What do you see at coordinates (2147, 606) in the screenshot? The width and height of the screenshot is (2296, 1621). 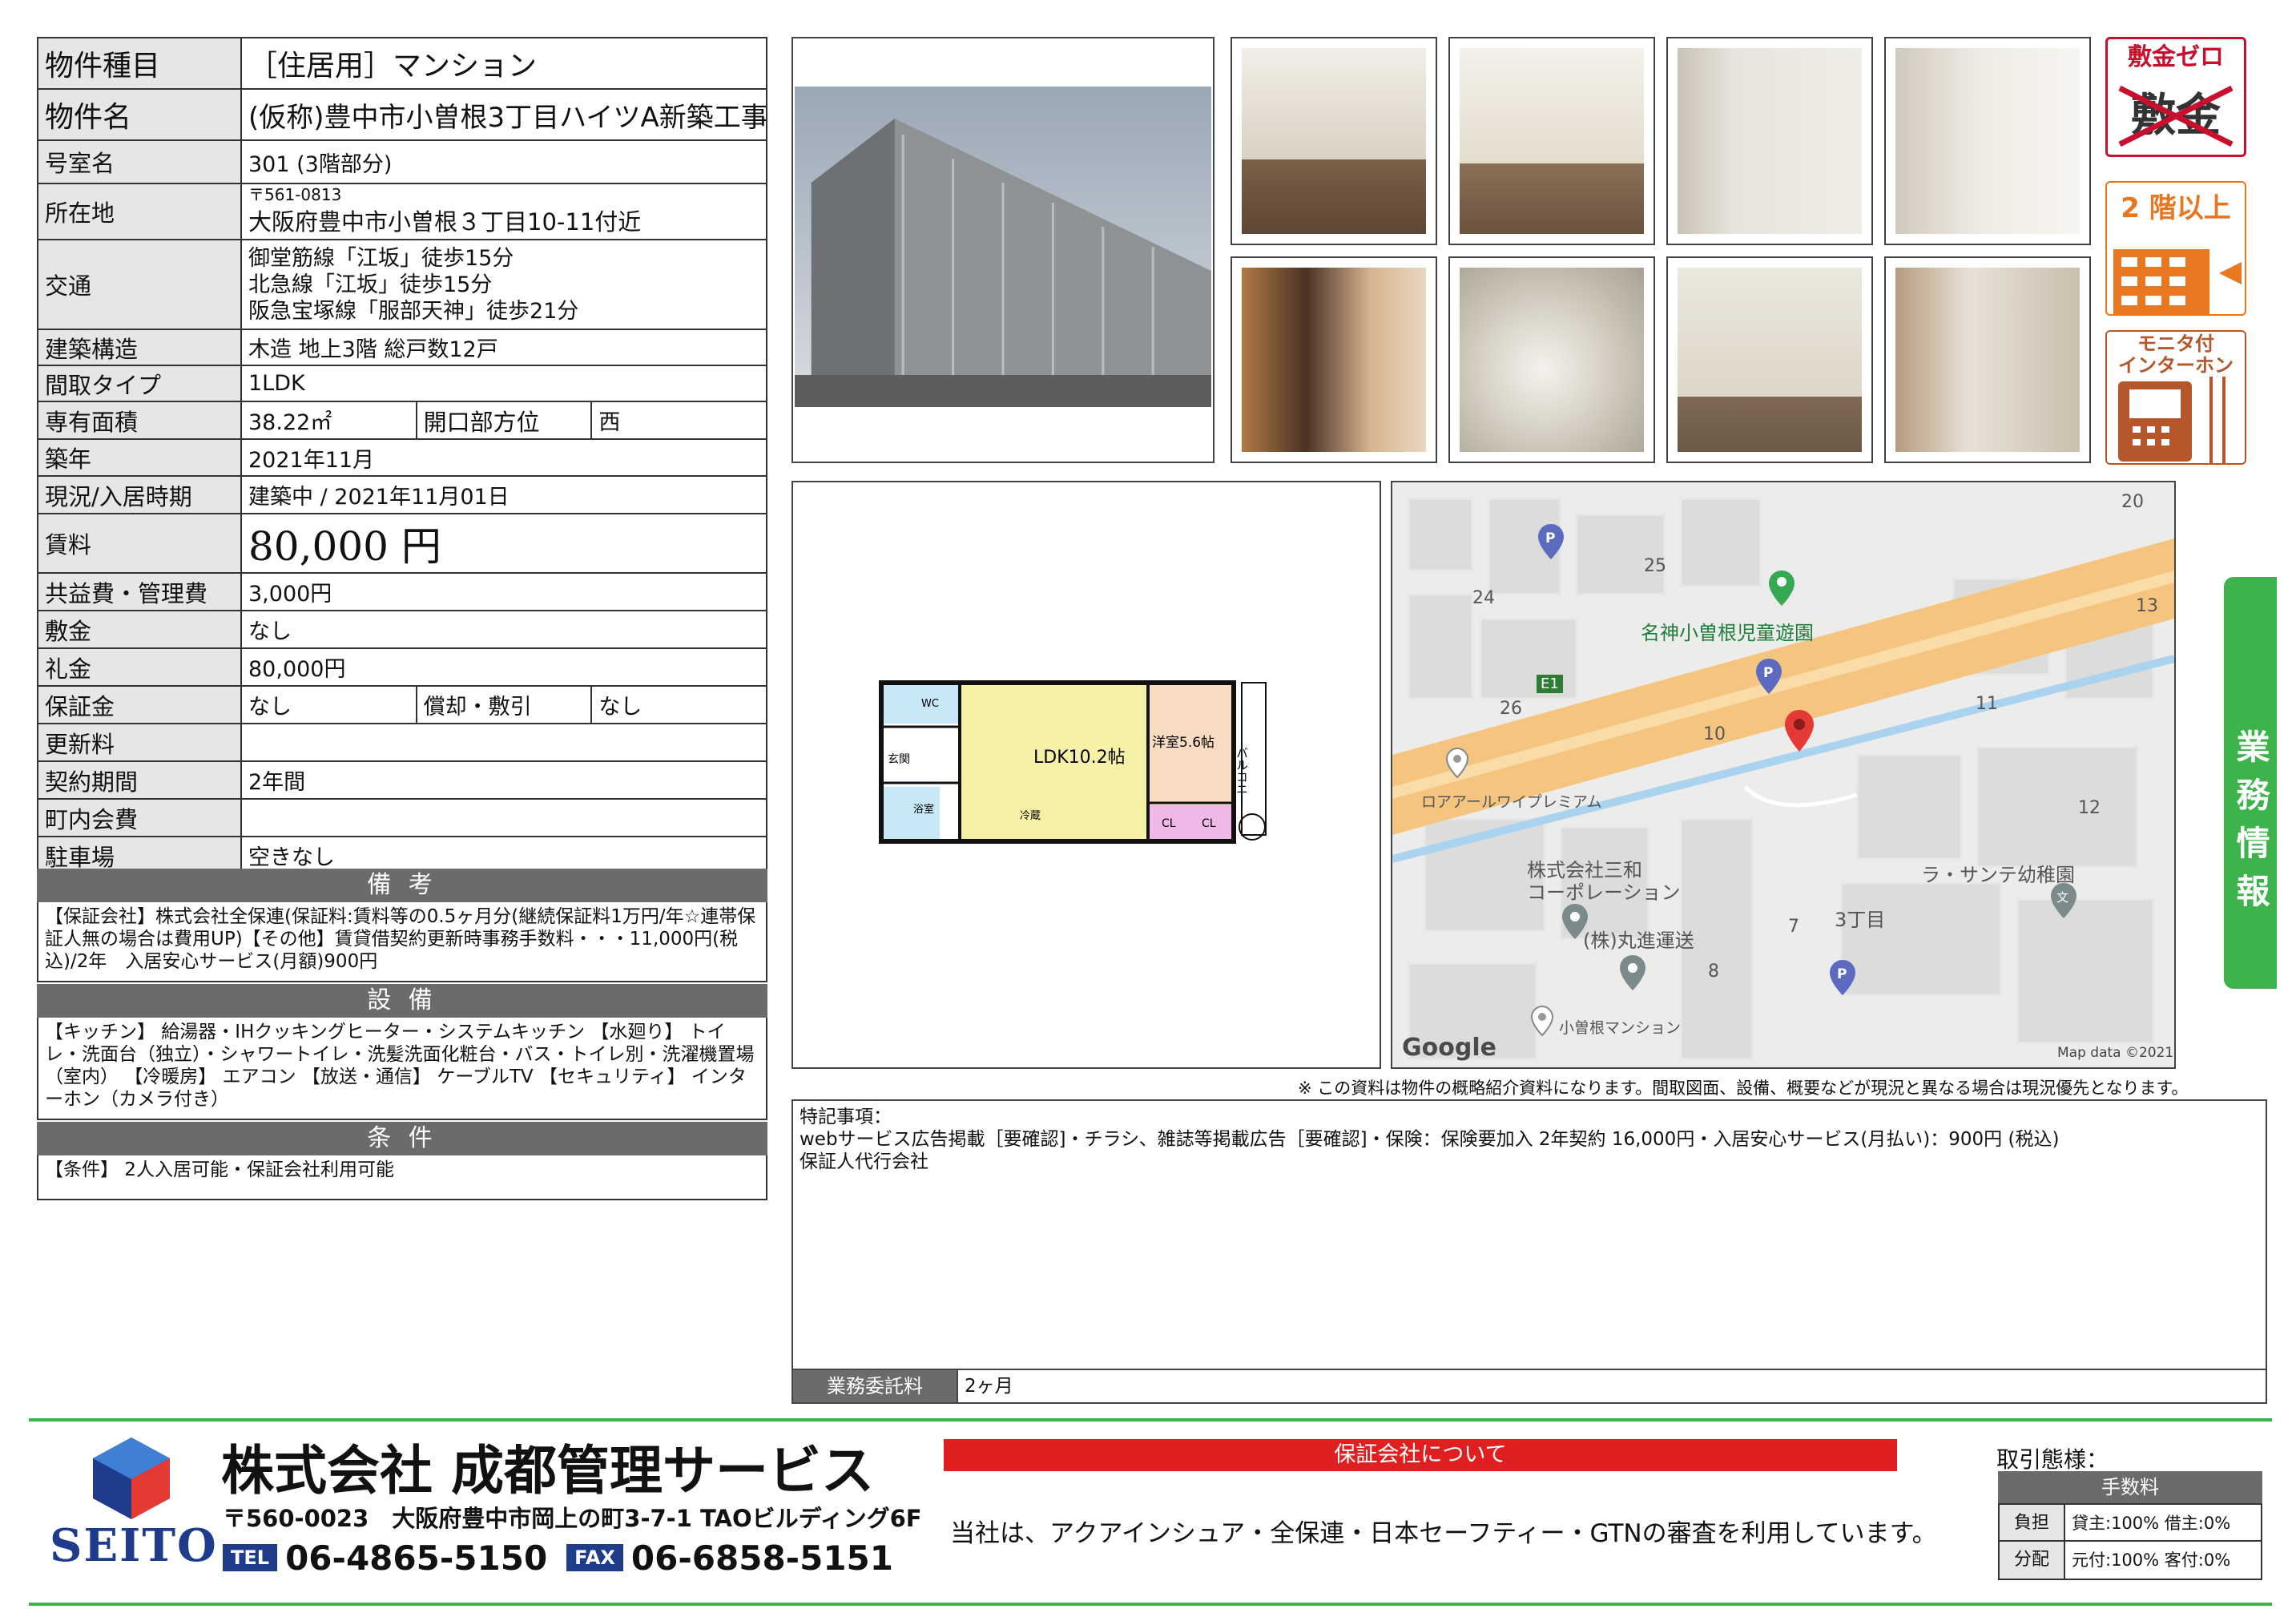 I see `map-number: 13` at bounding box center [2147, 606].